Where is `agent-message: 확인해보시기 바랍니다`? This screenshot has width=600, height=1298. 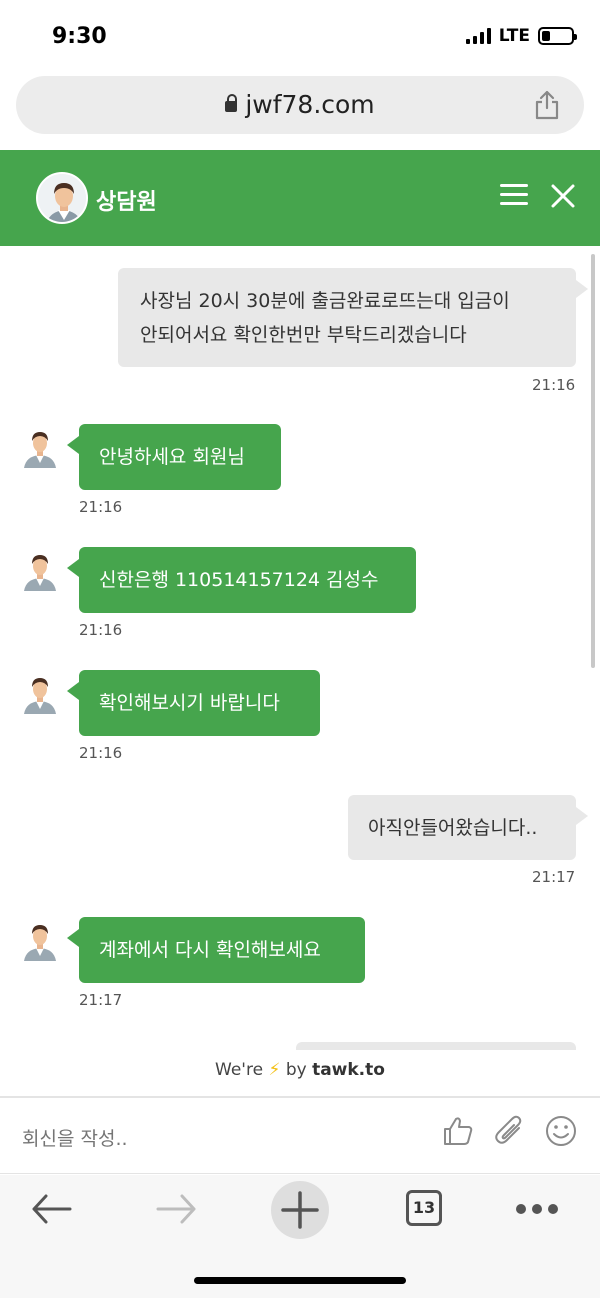 agent-message: 확인해보시기 바랍니다 is located at coordinates (193, 703).